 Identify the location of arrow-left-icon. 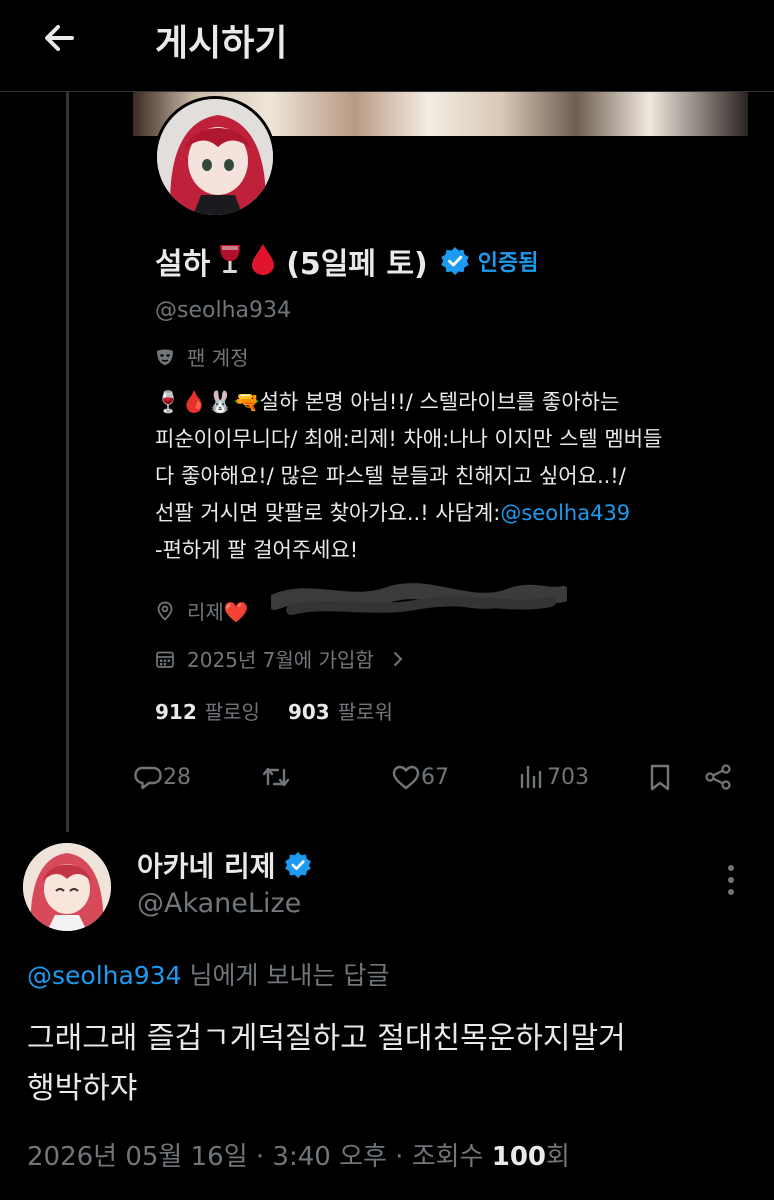
(60, 38).